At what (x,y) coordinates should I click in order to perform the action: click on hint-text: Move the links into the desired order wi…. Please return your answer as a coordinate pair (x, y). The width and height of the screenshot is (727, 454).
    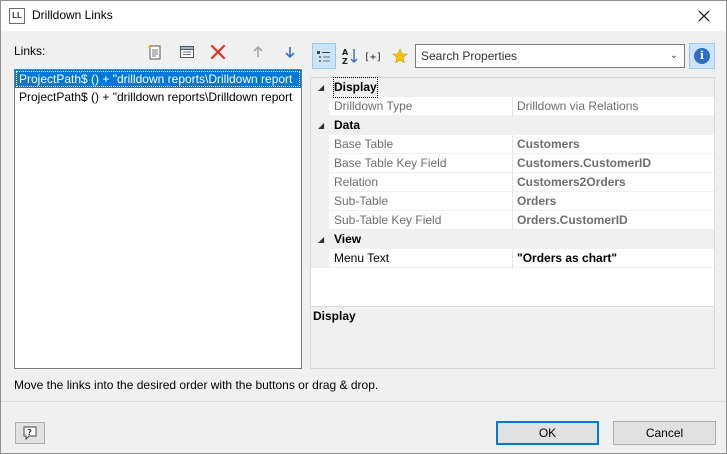
    Looking at the image, I should click on (196, 385).